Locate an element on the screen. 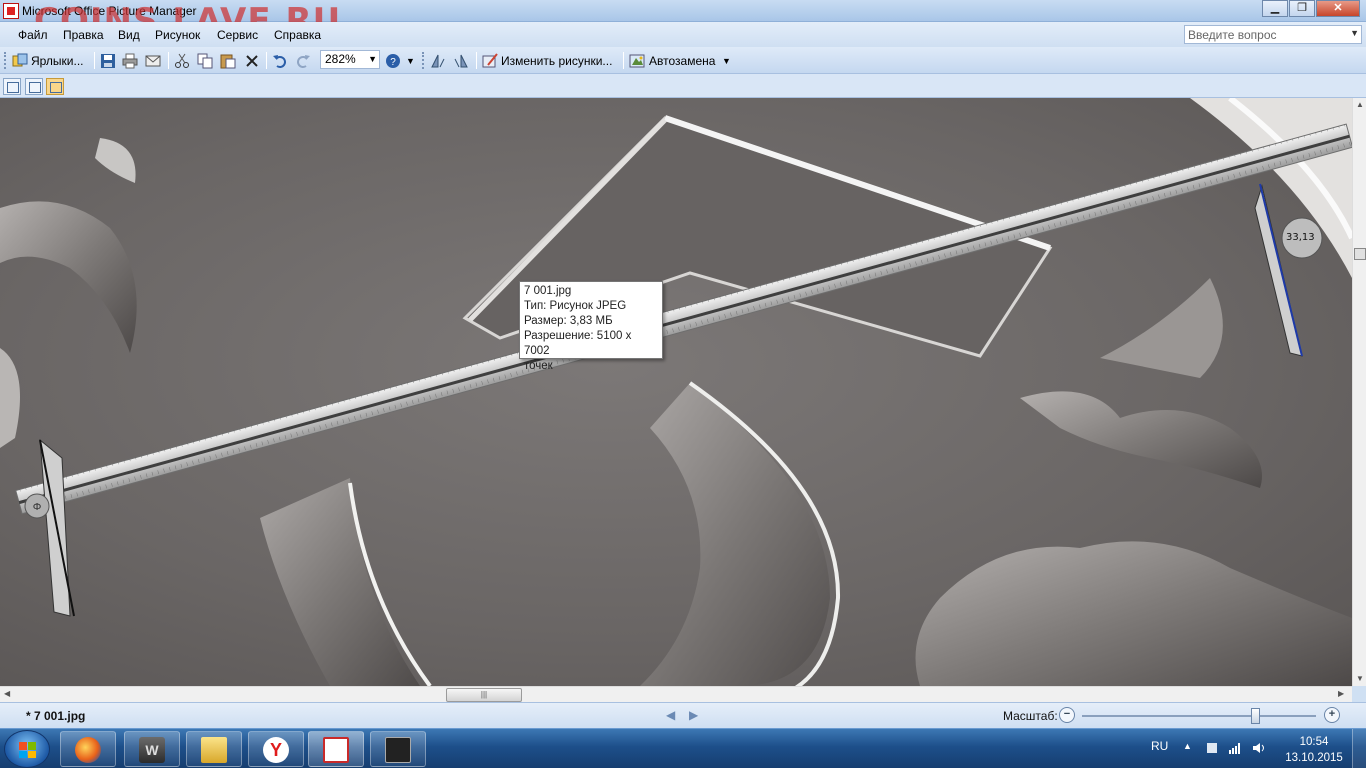 The height and width of the screenshot is (768, 1366). taskbar-explorer is located at coordinates (214, 749).